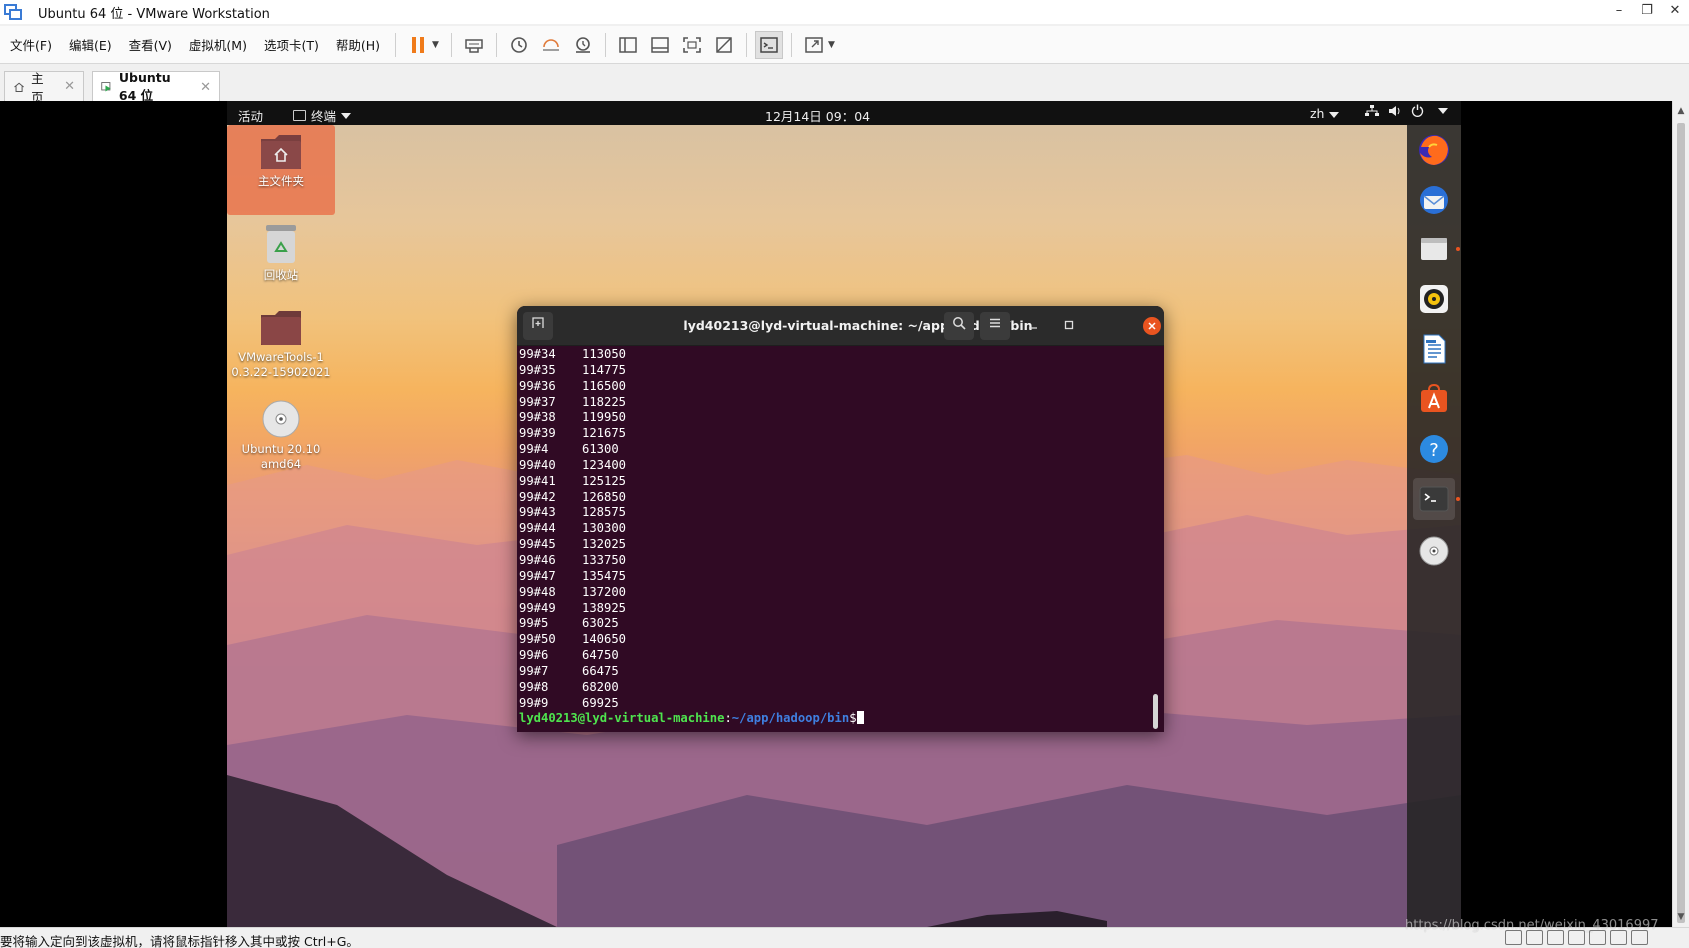 The image size is (1689, 948). What do you see at coordinates (322, 115) in the screenshot?
I see `app-menu: 终端` at bounding box center [322, 115].